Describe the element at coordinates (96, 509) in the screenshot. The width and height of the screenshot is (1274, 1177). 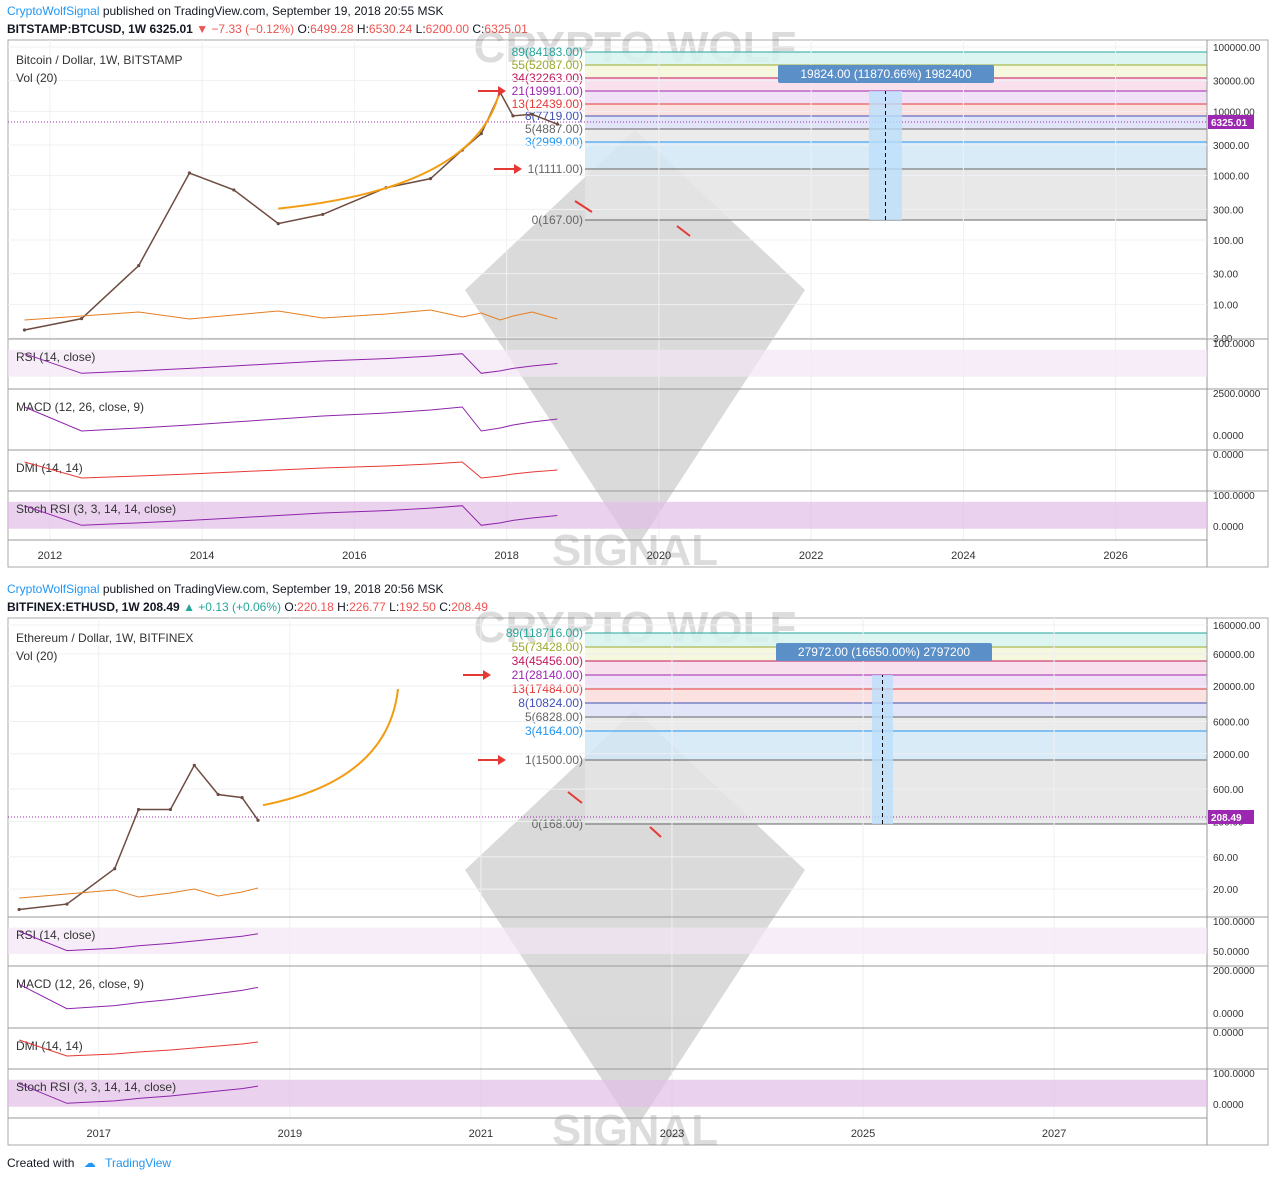
I see `stoch-label: Stoch RSI (3, 3, 14, 14, close)` at that location.